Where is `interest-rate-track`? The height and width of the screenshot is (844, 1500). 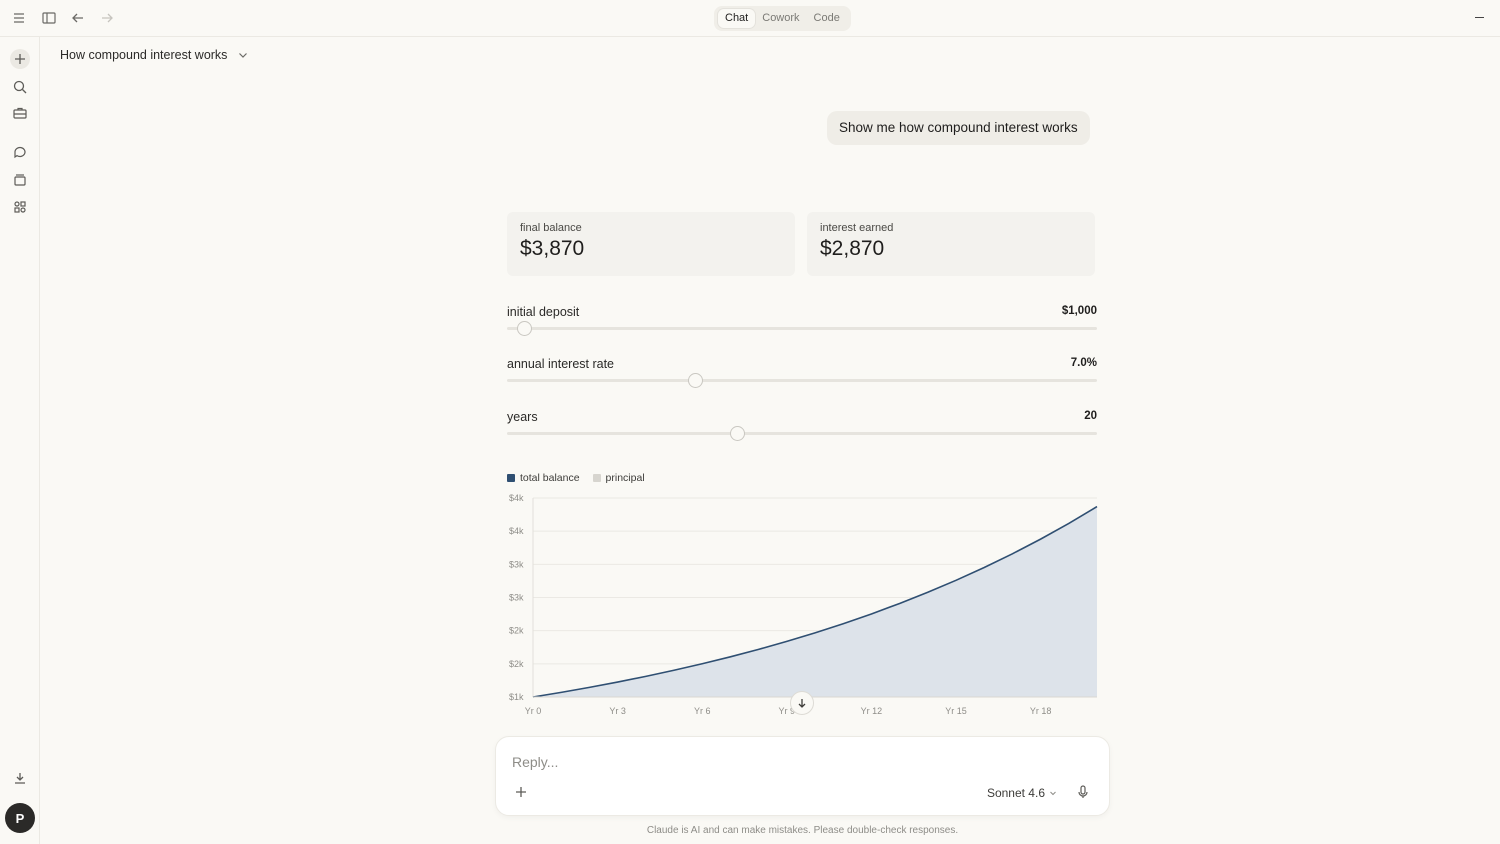 interest-rate-track is located at coordinates (802, 380).